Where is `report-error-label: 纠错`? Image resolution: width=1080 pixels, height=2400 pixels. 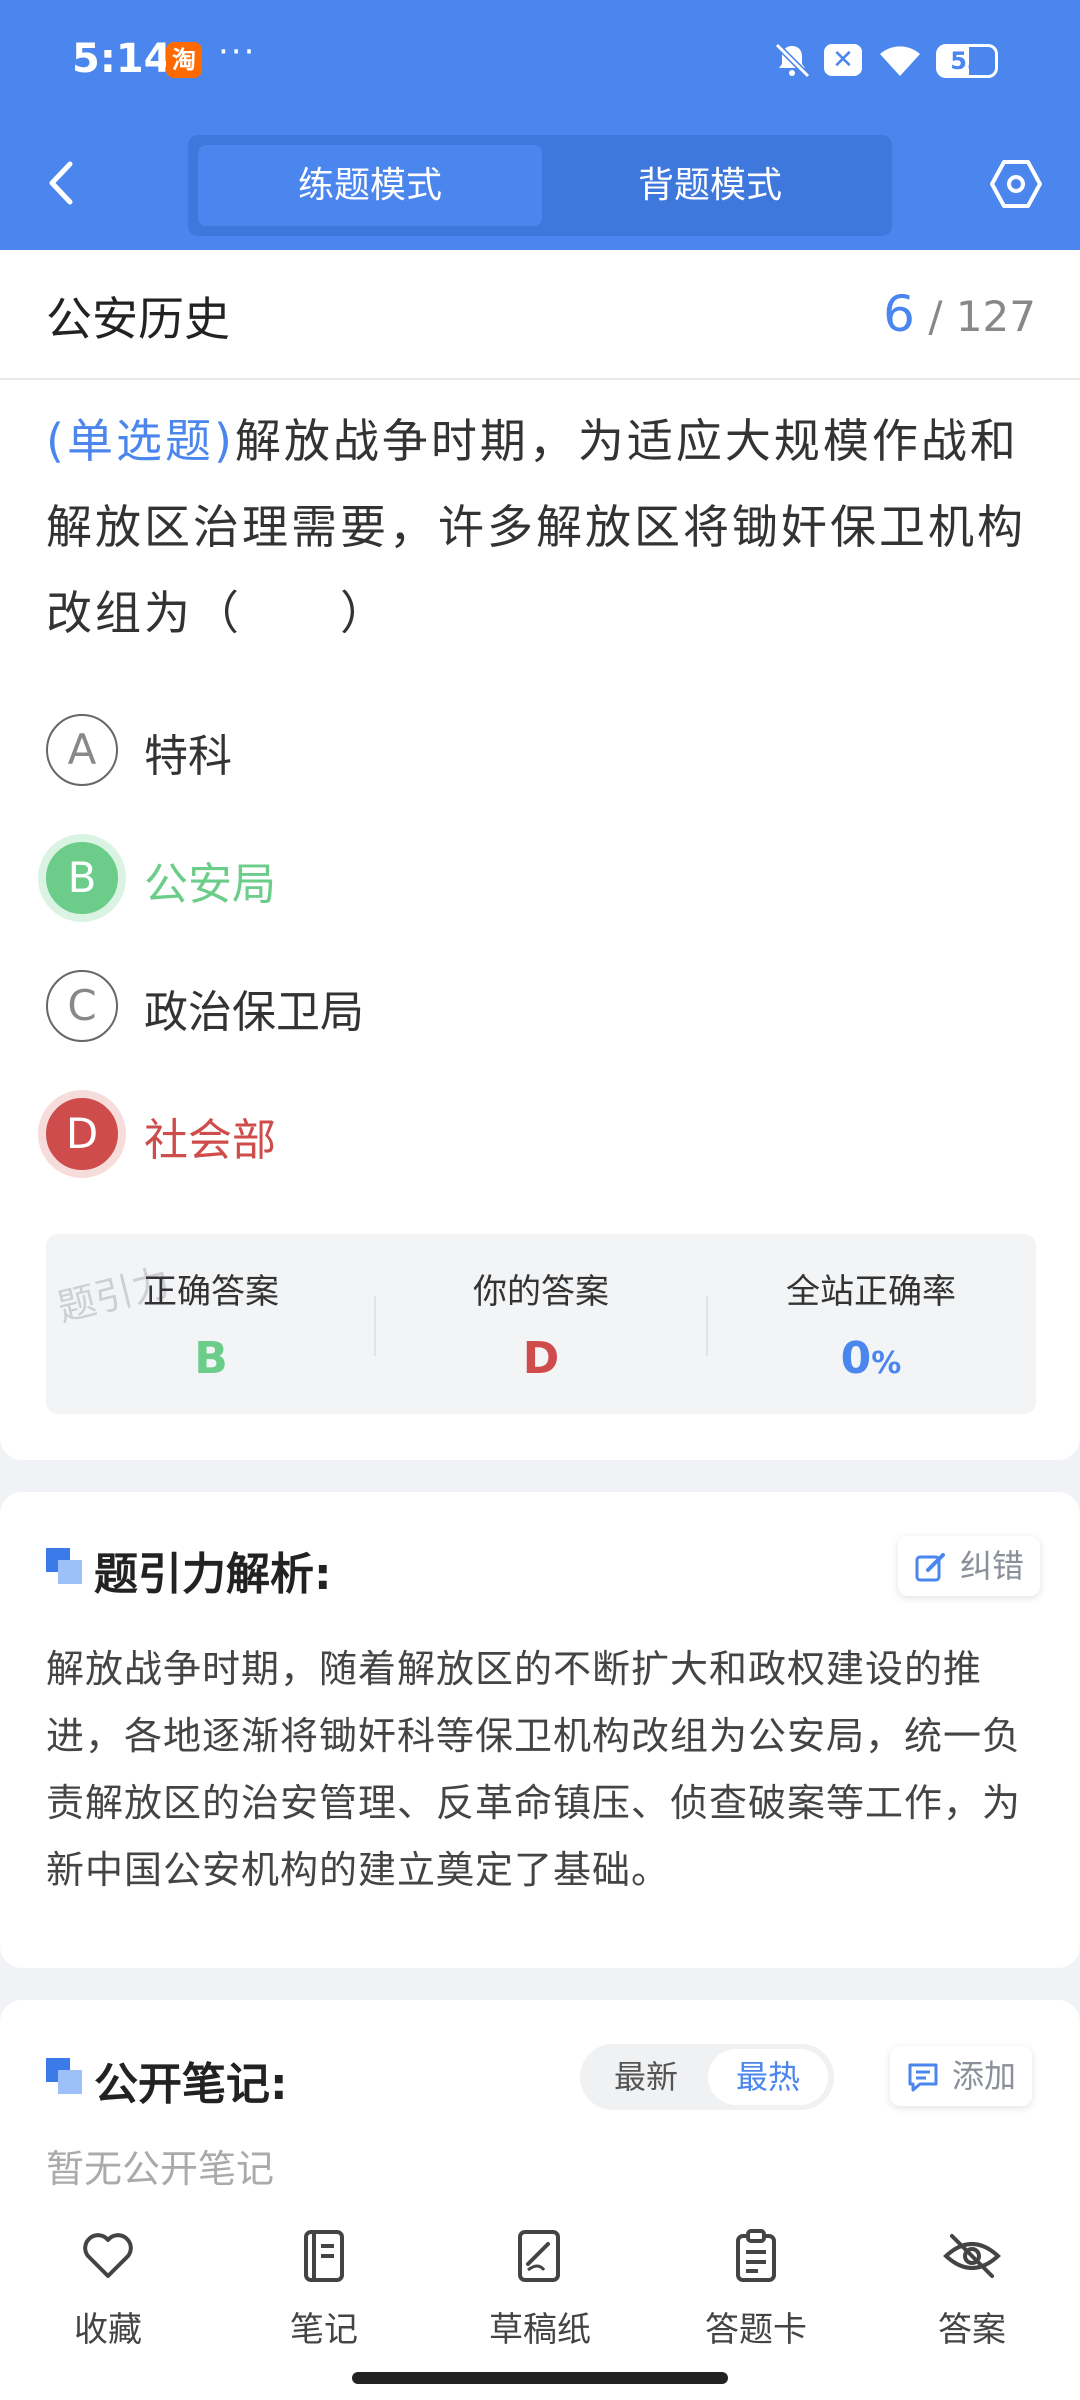
report-error-label: 纠错 is located at coordinates (992, 1566).